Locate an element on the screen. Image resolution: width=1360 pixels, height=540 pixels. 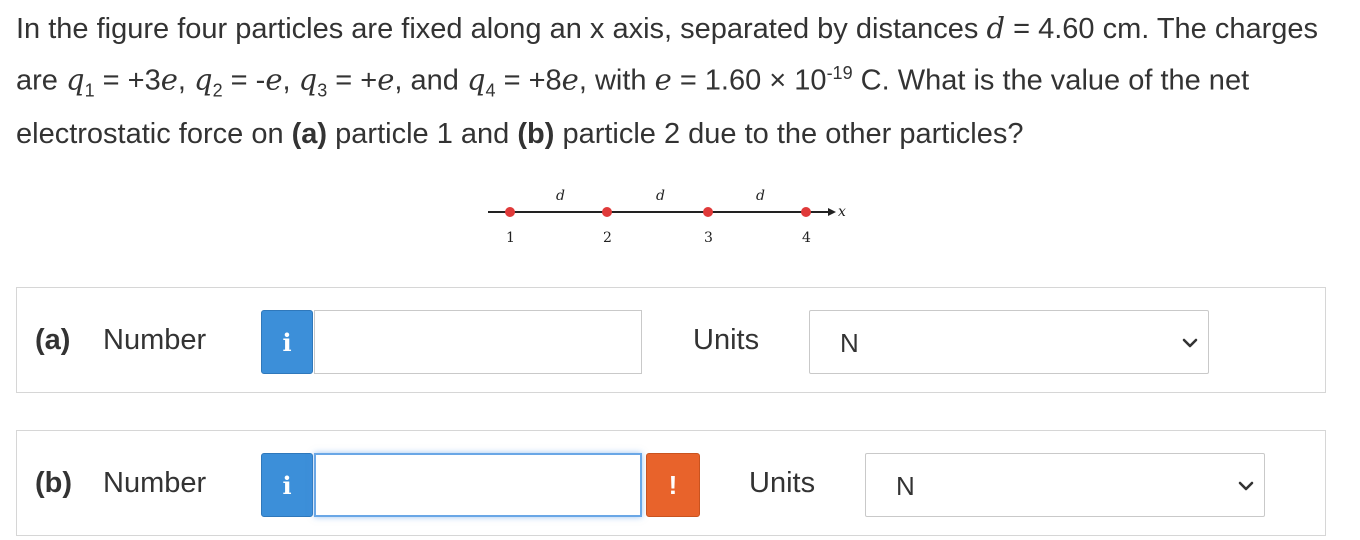
part-a-ref: (a) is located at coordinates (309, 134).